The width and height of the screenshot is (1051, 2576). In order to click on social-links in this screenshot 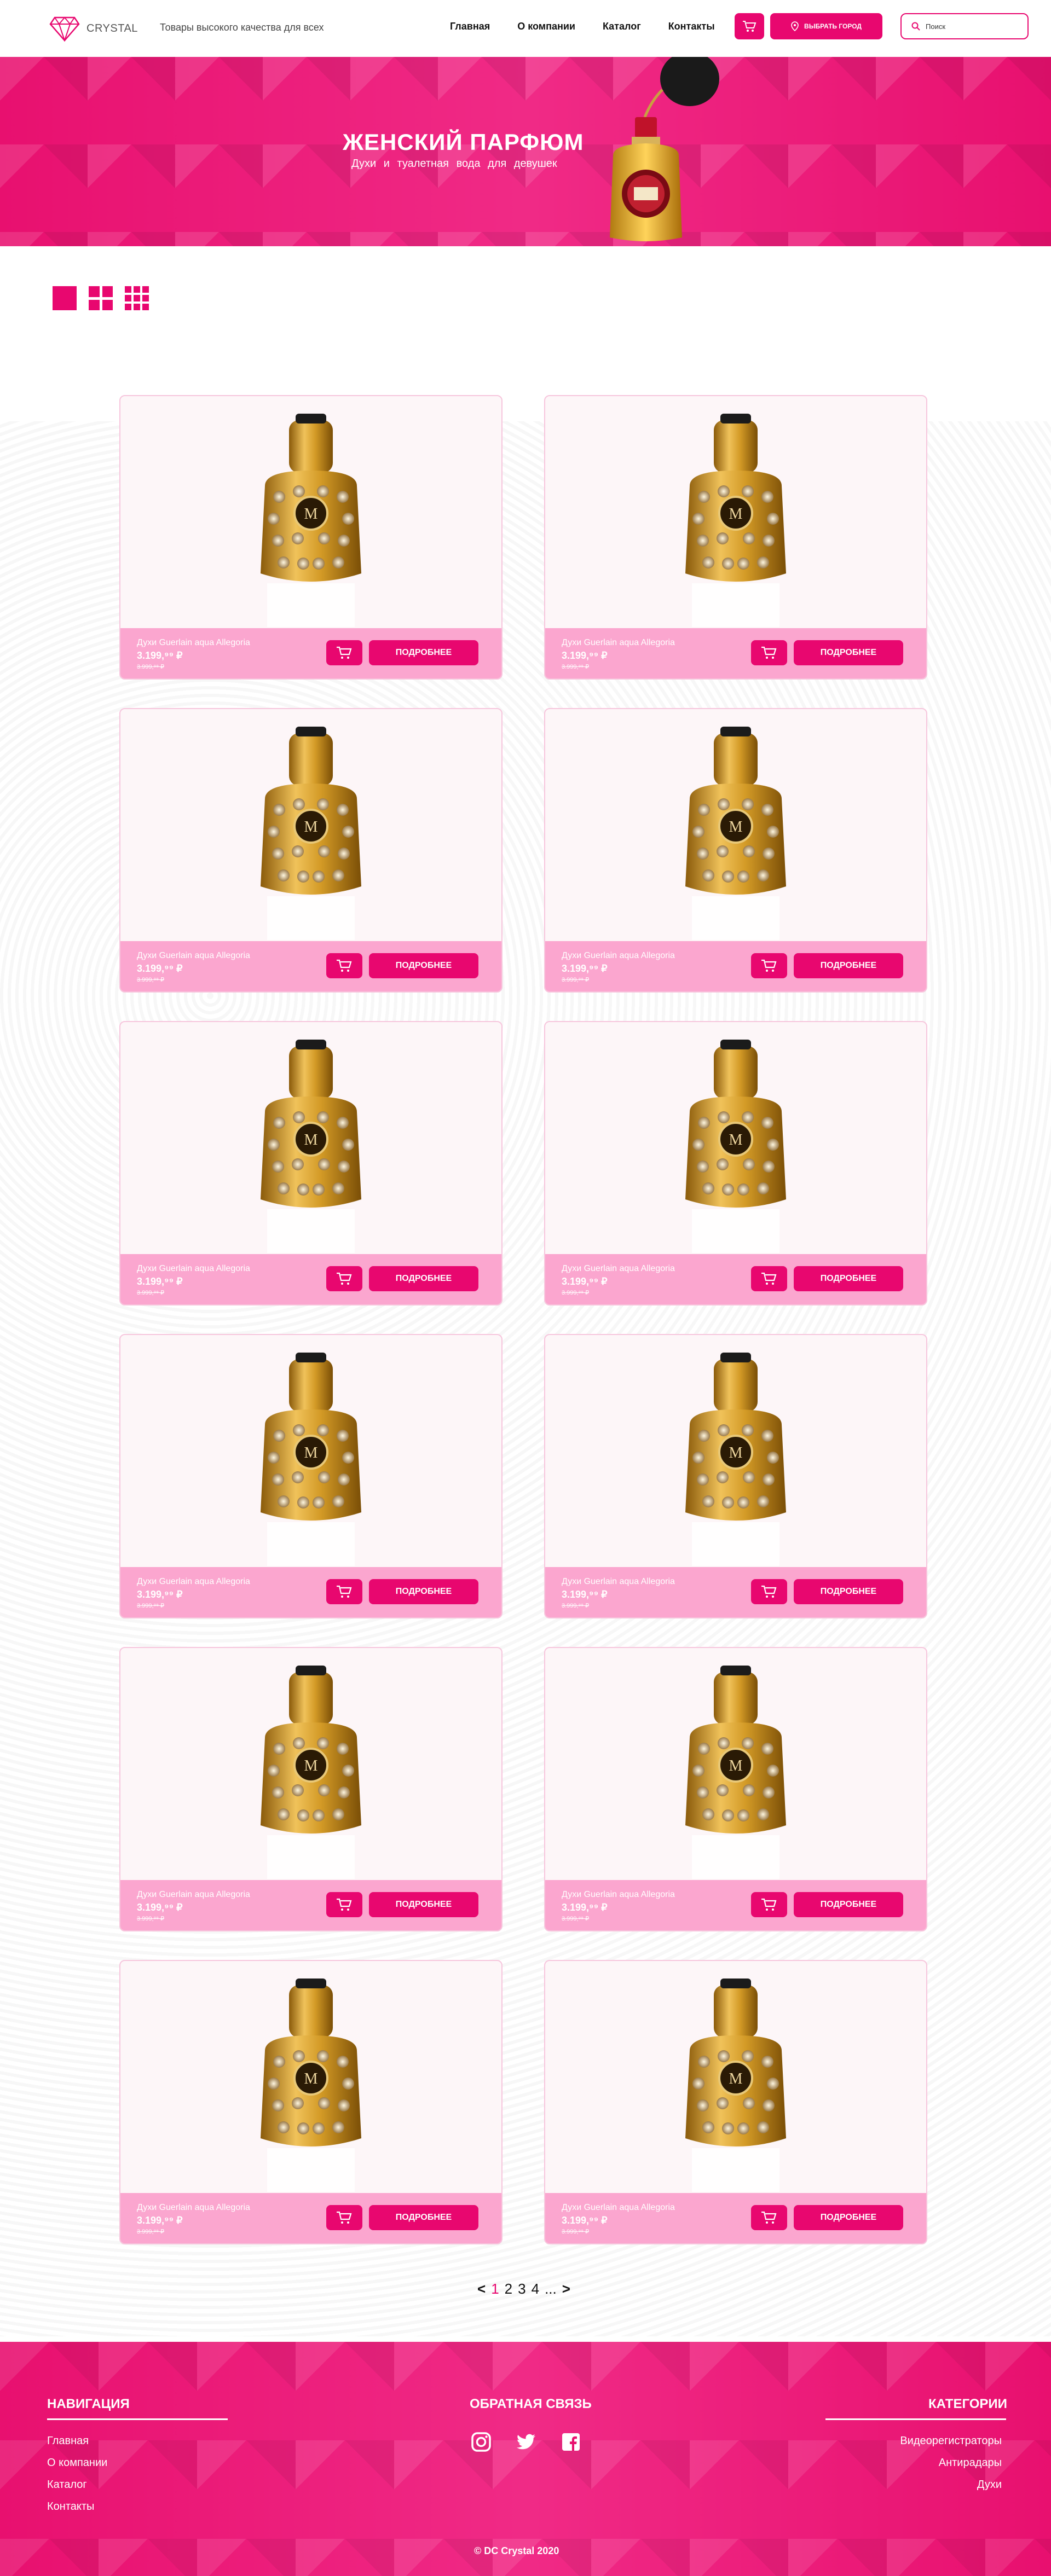, I will do `click(526, 2442)`.